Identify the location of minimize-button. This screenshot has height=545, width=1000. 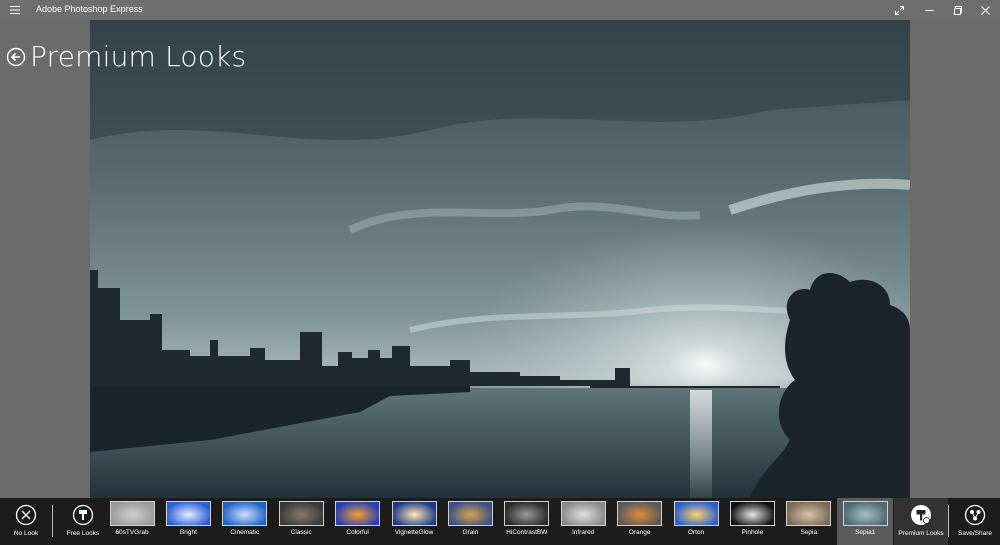
(929, 10).